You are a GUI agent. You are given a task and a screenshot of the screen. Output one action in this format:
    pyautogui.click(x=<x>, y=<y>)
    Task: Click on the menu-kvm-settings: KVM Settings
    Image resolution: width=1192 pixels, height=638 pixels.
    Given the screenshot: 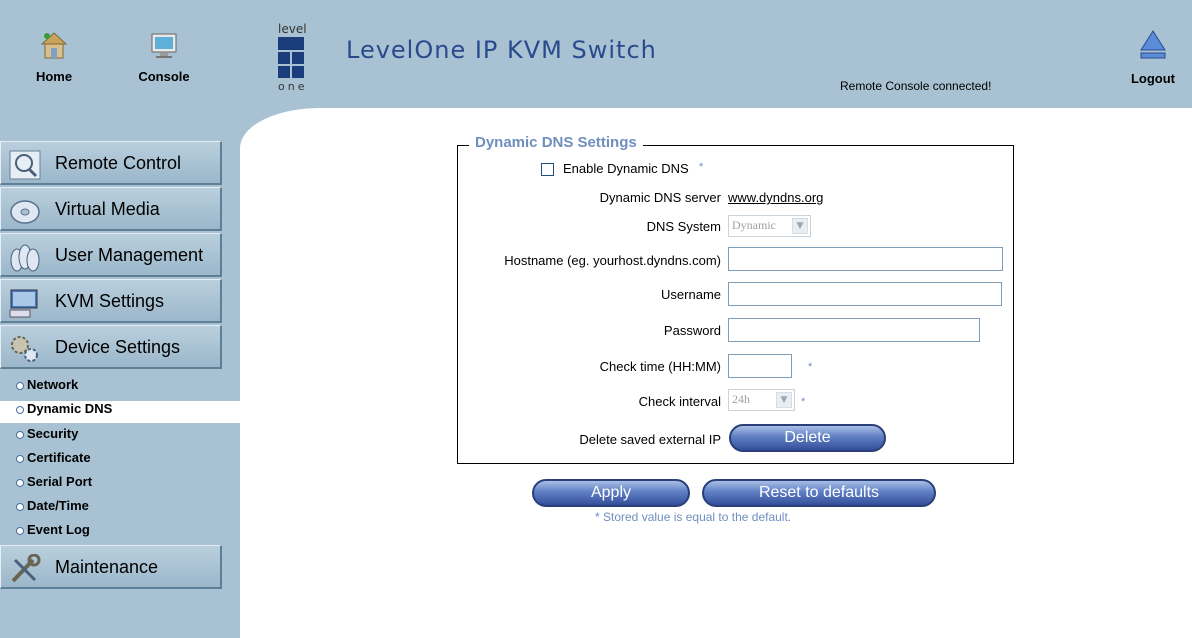 What is the action you would take?
    pyautogui.click(x=111, y=301)
    